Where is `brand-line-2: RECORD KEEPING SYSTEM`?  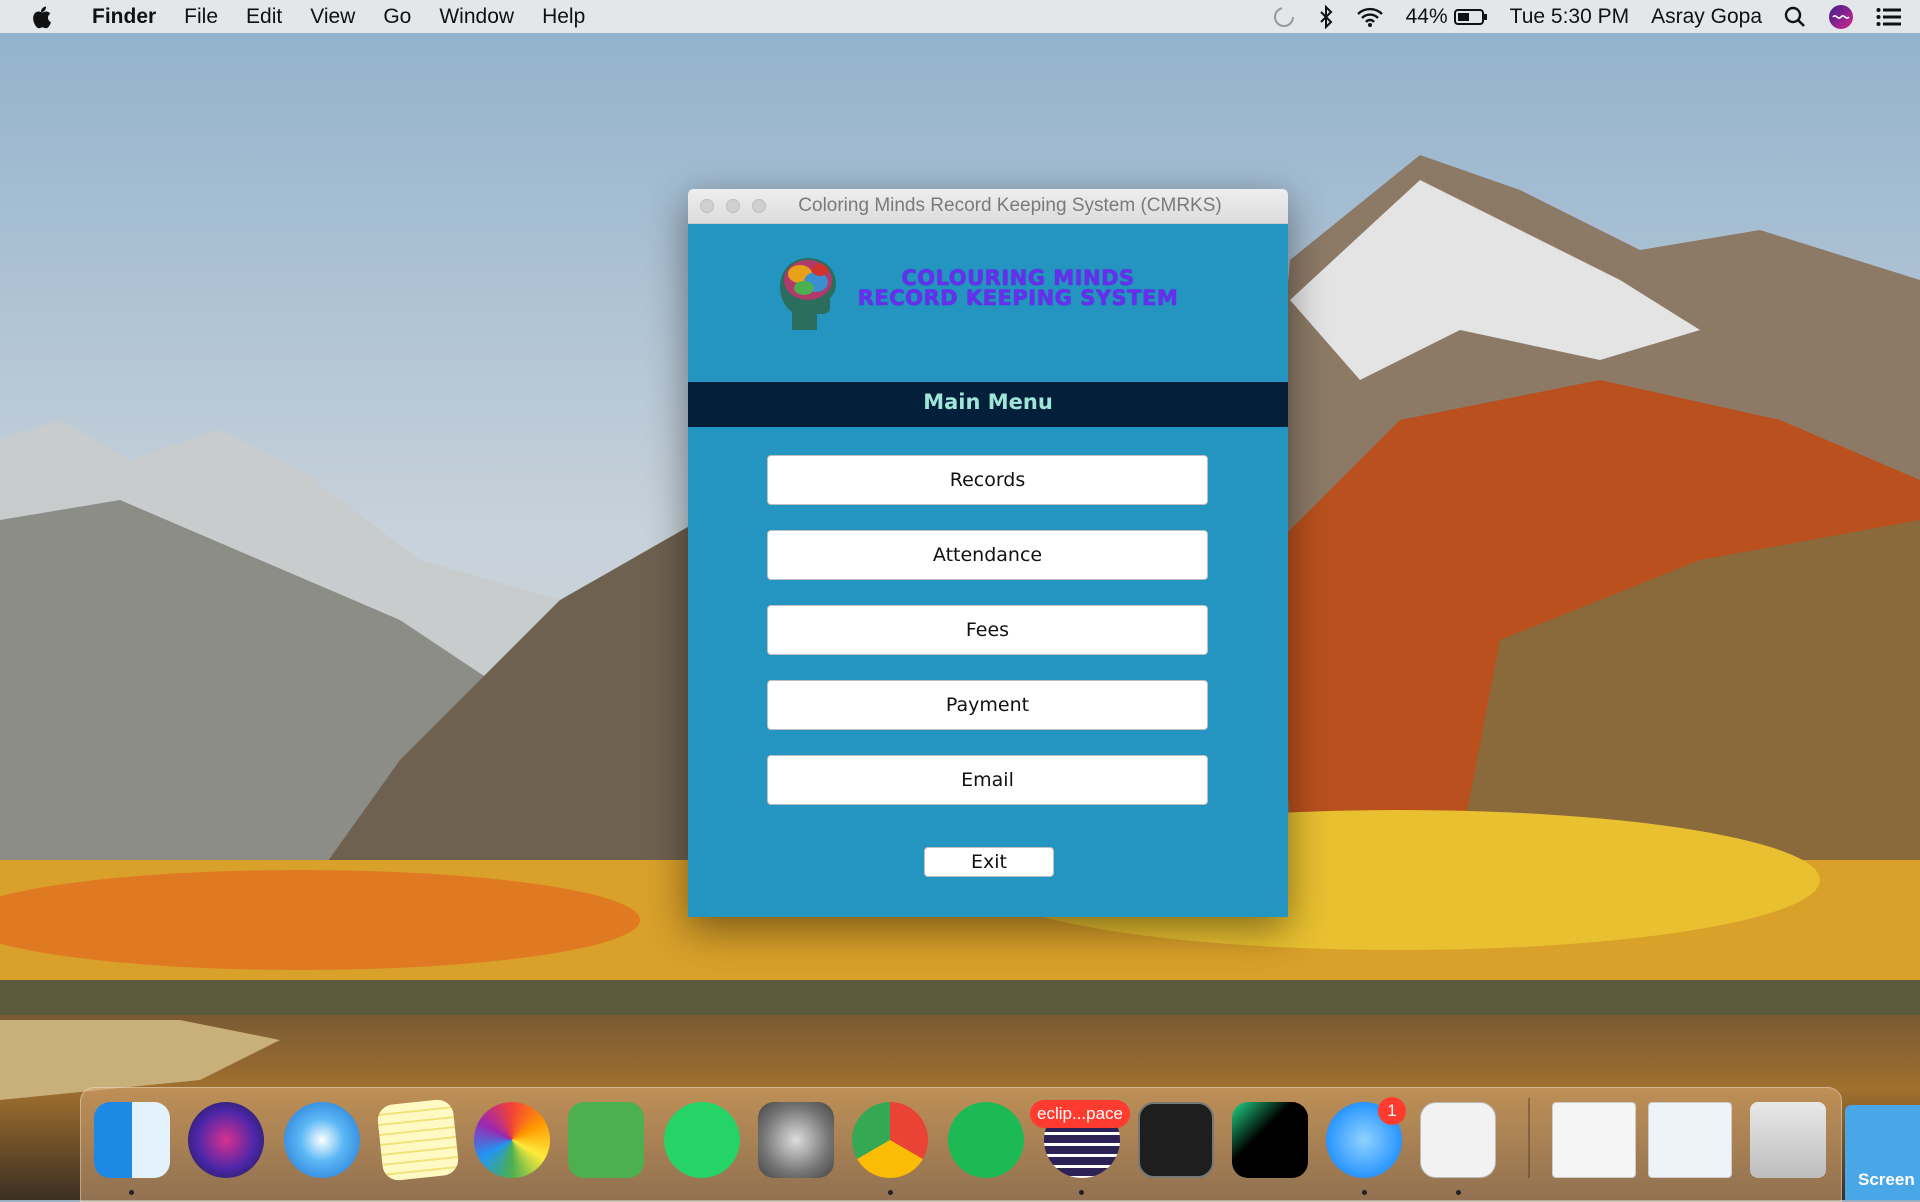 brand-line-2: RECORD KEEPING SYSTEM is located at coordinates (1018, 298).